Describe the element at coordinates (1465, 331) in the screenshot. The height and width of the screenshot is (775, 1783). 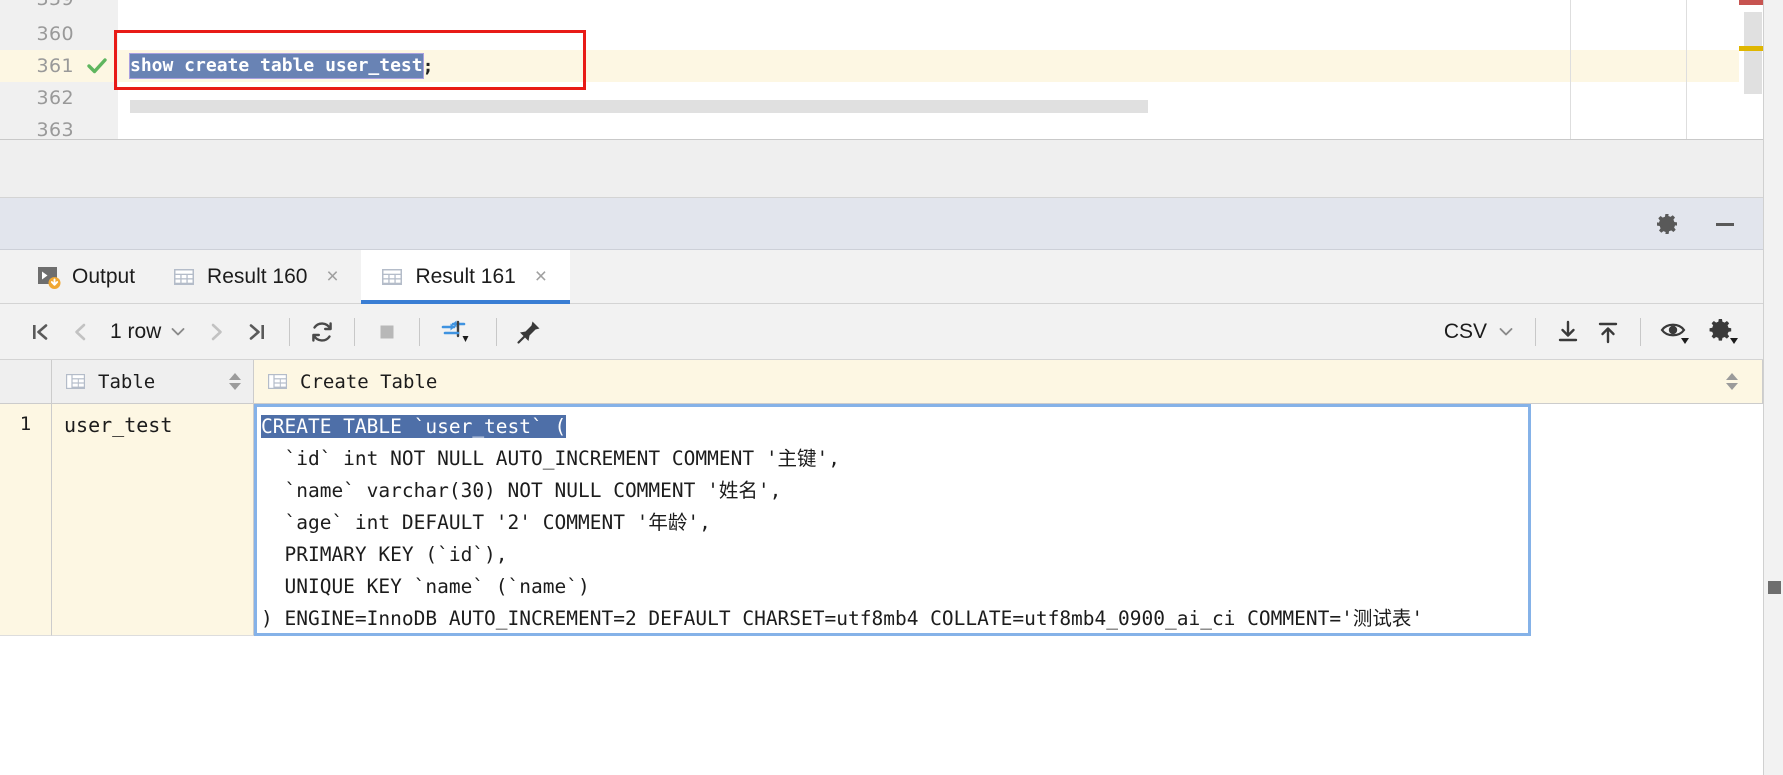
I see `format-label: CSV` at that location.